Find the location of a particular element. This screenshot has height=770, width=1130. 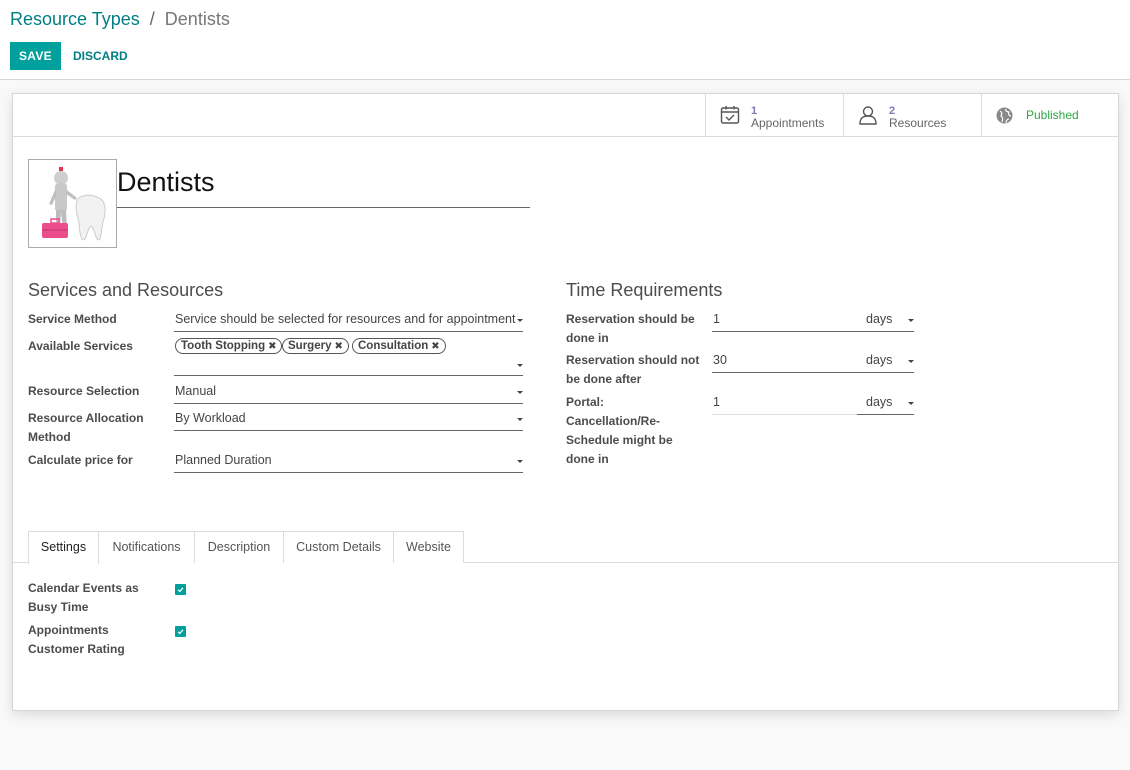

resource-selection-label: Resource Selection is located at coordinates (84, 391).